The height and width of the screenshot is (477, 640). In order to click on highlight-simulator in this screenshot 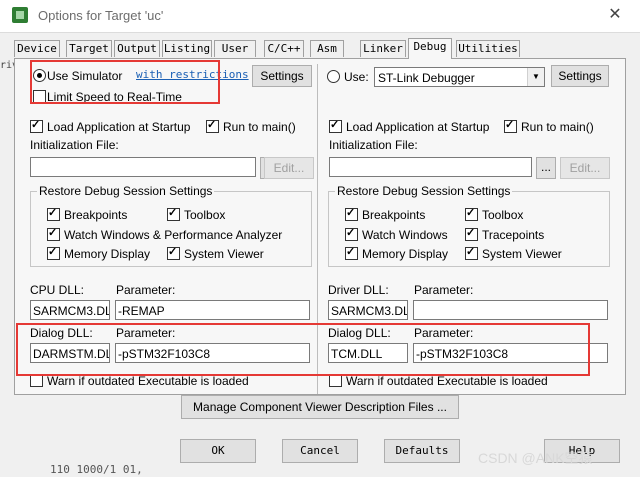, I will do `click(125, 82)`.